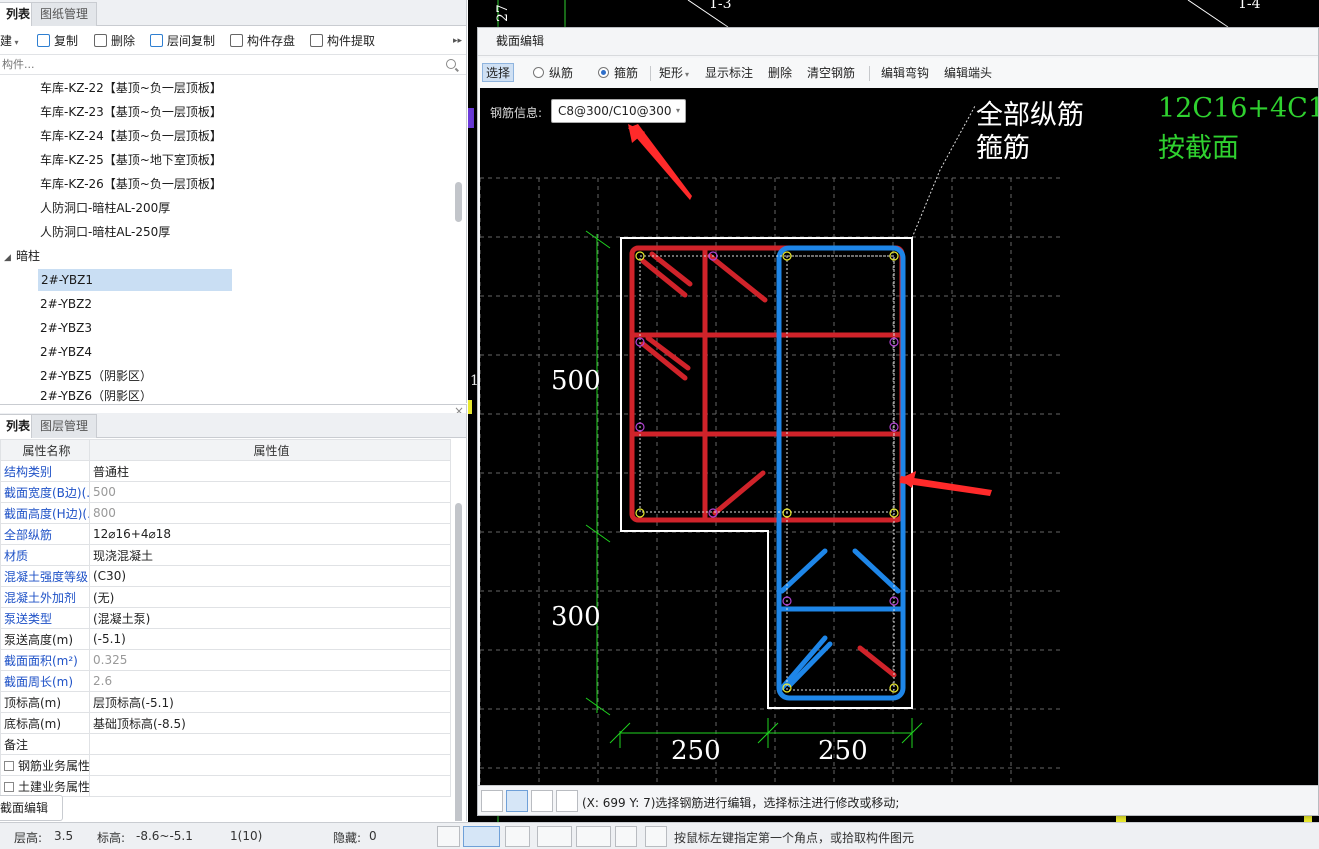 The width and height of the screenshot is (1319, 849). What do you see at coordinates (618, 73) in the screenshot?
I see `stirrup-radio: 箍筋` at bounding box center [618, 73].